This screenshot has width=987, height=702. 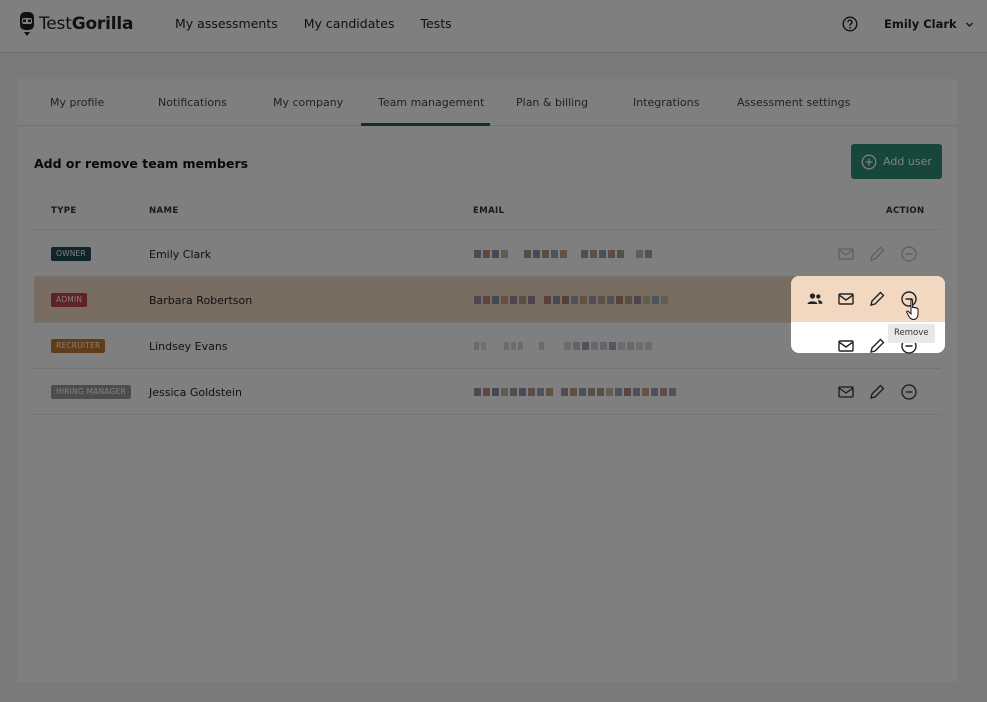 What do you see at coordinates (815, 299) in the screenshot?
I see `team-access-icon` at bounding box center [815, 299].